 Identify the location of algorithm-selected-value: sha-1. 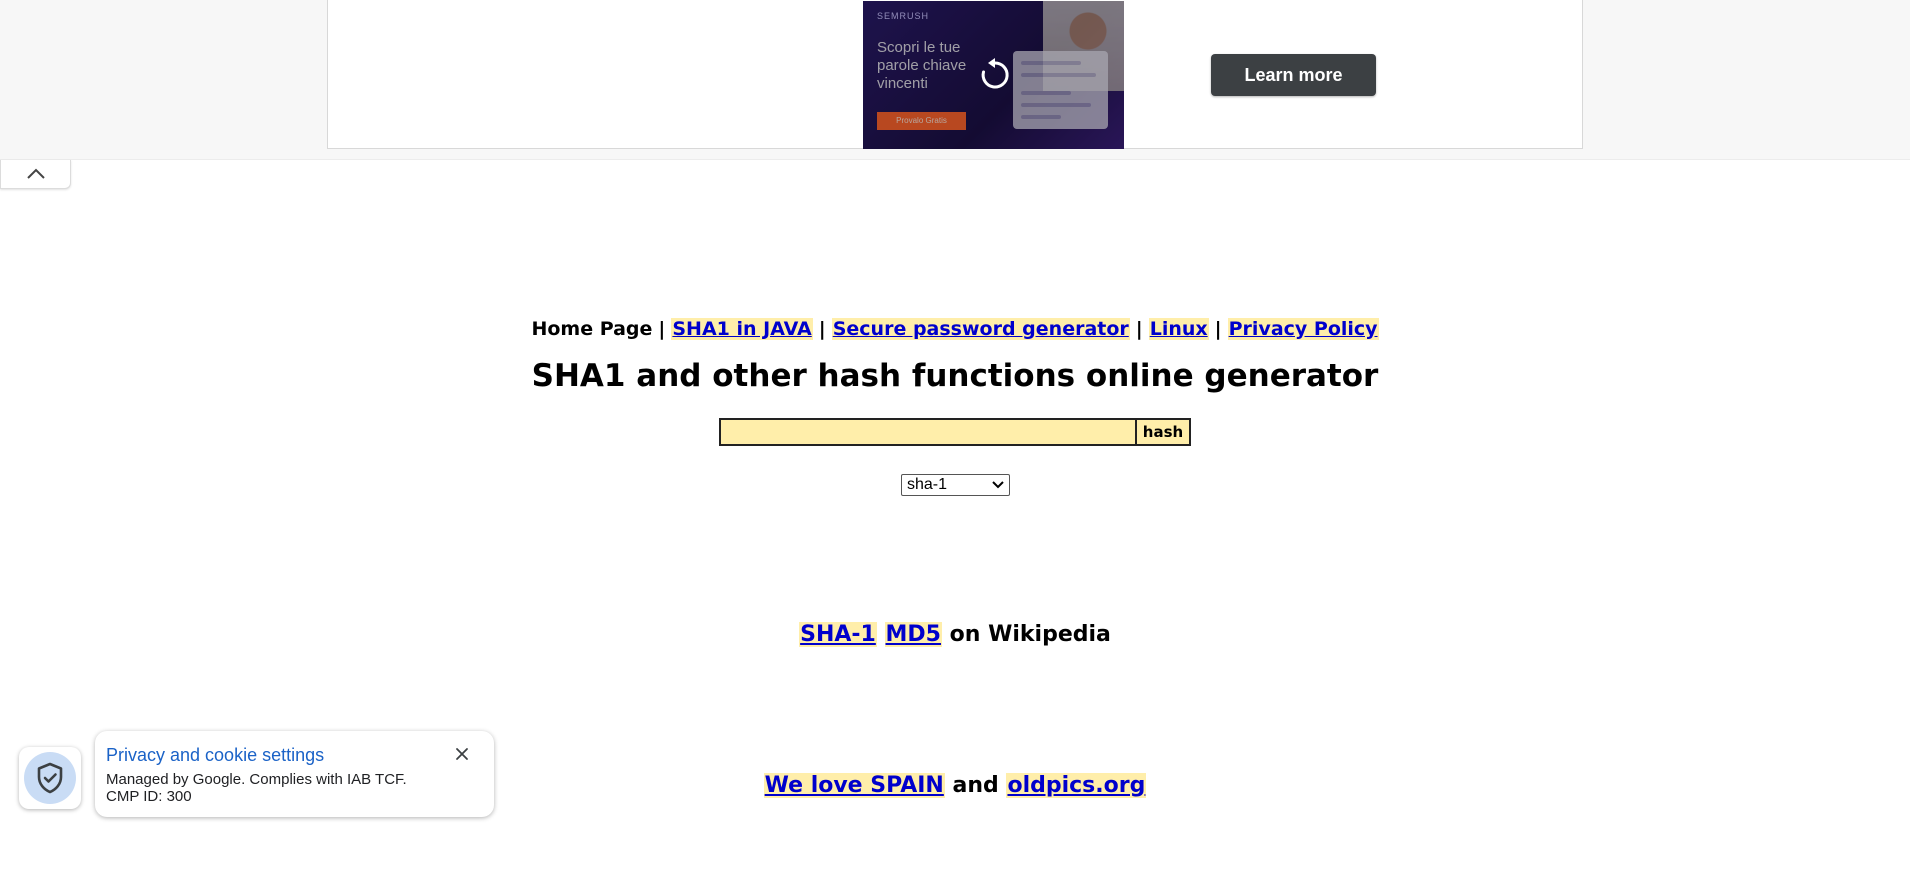
(927, 484).